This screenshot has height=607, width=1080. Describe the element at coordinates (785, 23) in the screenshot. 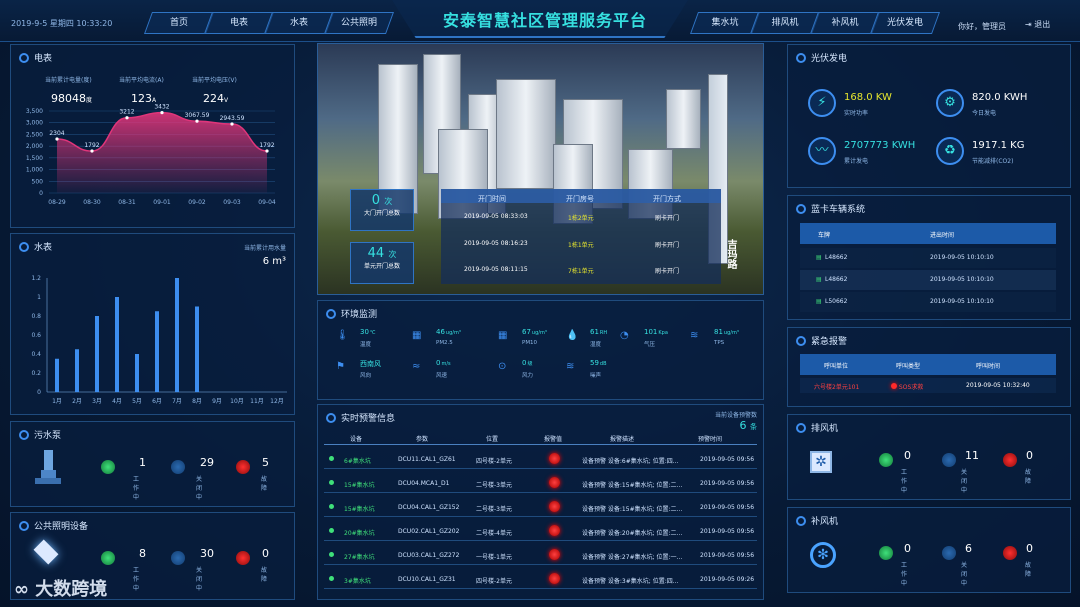

I see `tab-exhaust: 排风机` at that location.